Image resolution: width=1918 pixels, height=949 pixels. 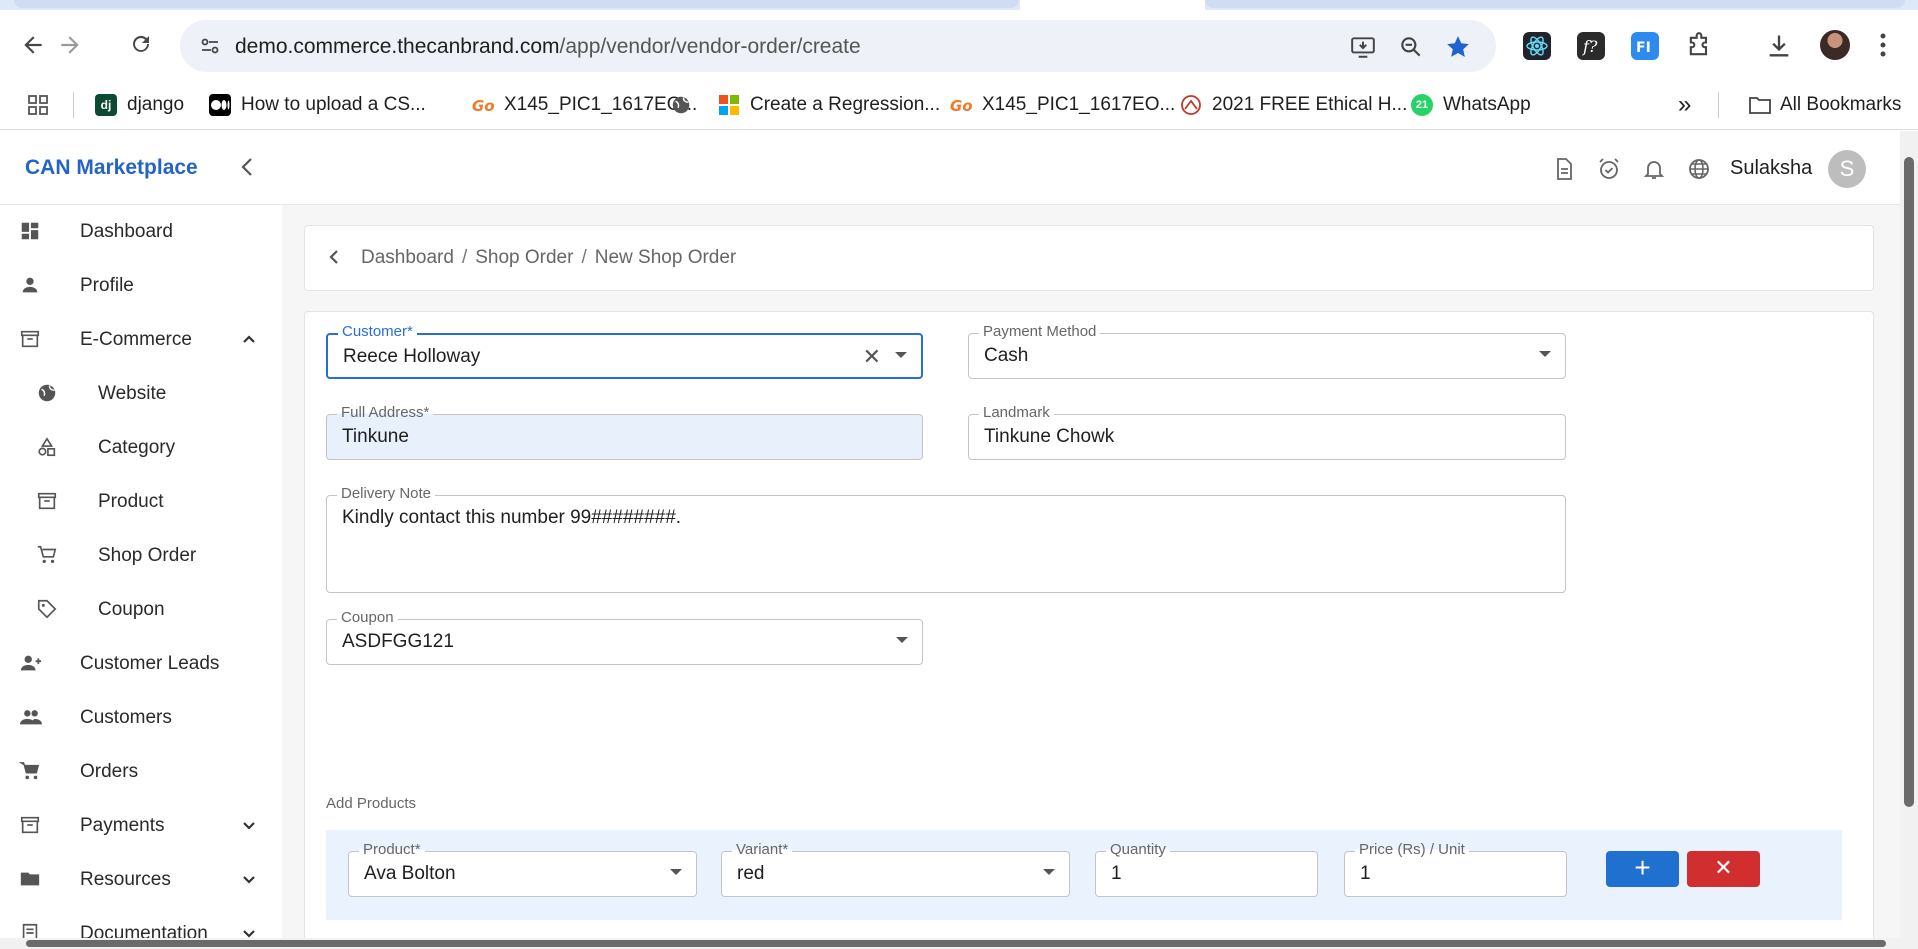 I want to click on sidebar-item-label: Category, so click(x=137, y=447).